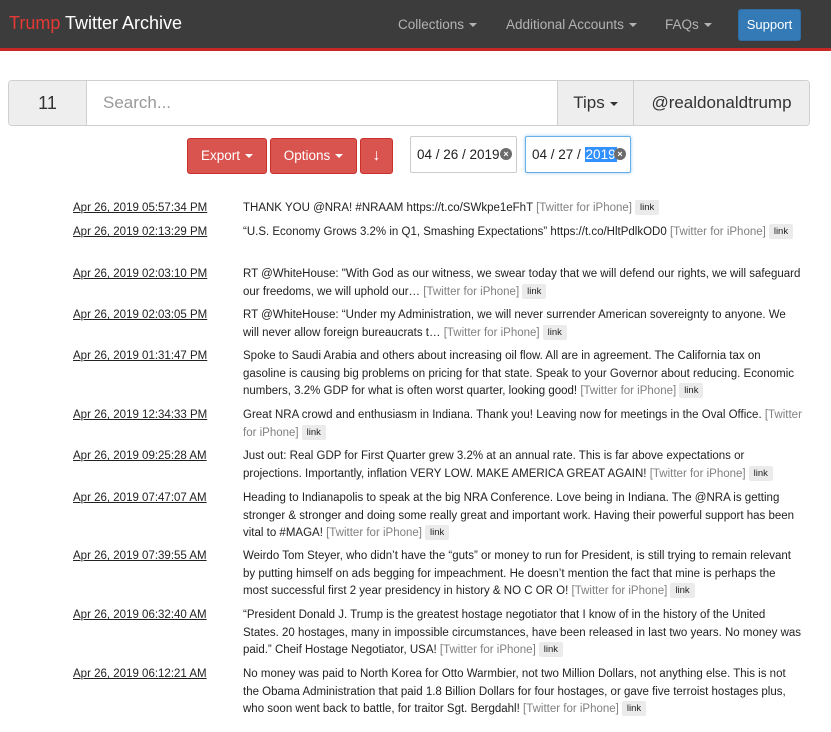 This screenshot has height=732, width=831. I want to click on brand-logo: Trump Twitter Archive, so click(95, 23).